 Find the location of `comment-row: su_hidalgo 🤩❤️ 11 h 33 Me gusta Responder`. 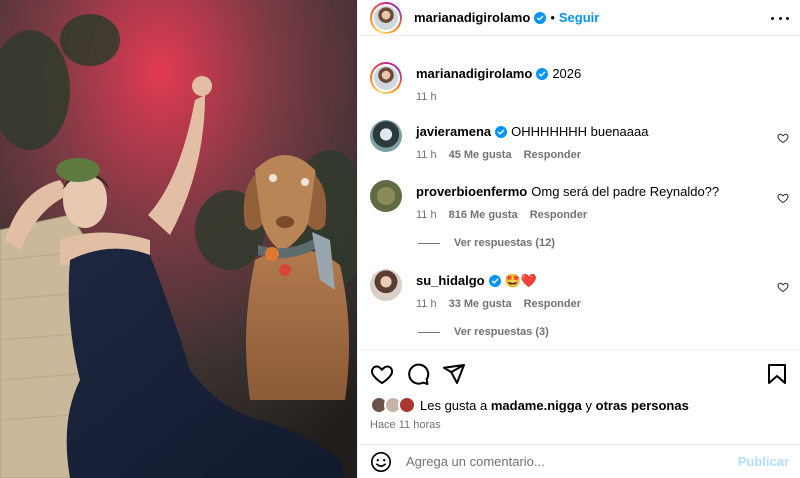

comment-row: su_hidalgo 🤩❤️ 11 h 33 Me gusta Responder is located at coordinates (579, 289).